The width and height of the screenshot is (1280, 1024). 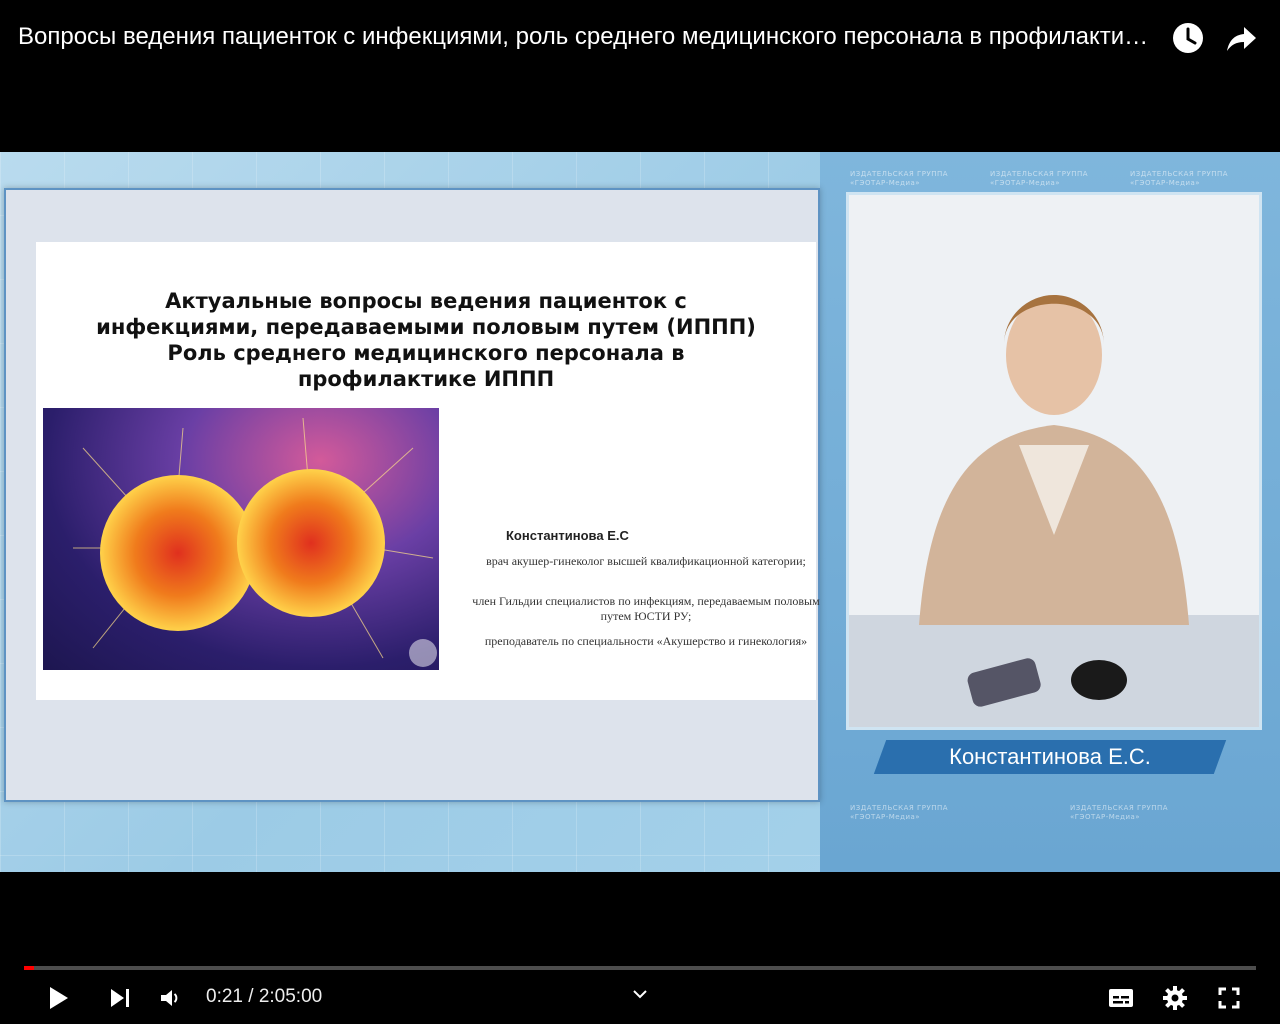 I want to click on next-icon, so click(x=120, y=998).